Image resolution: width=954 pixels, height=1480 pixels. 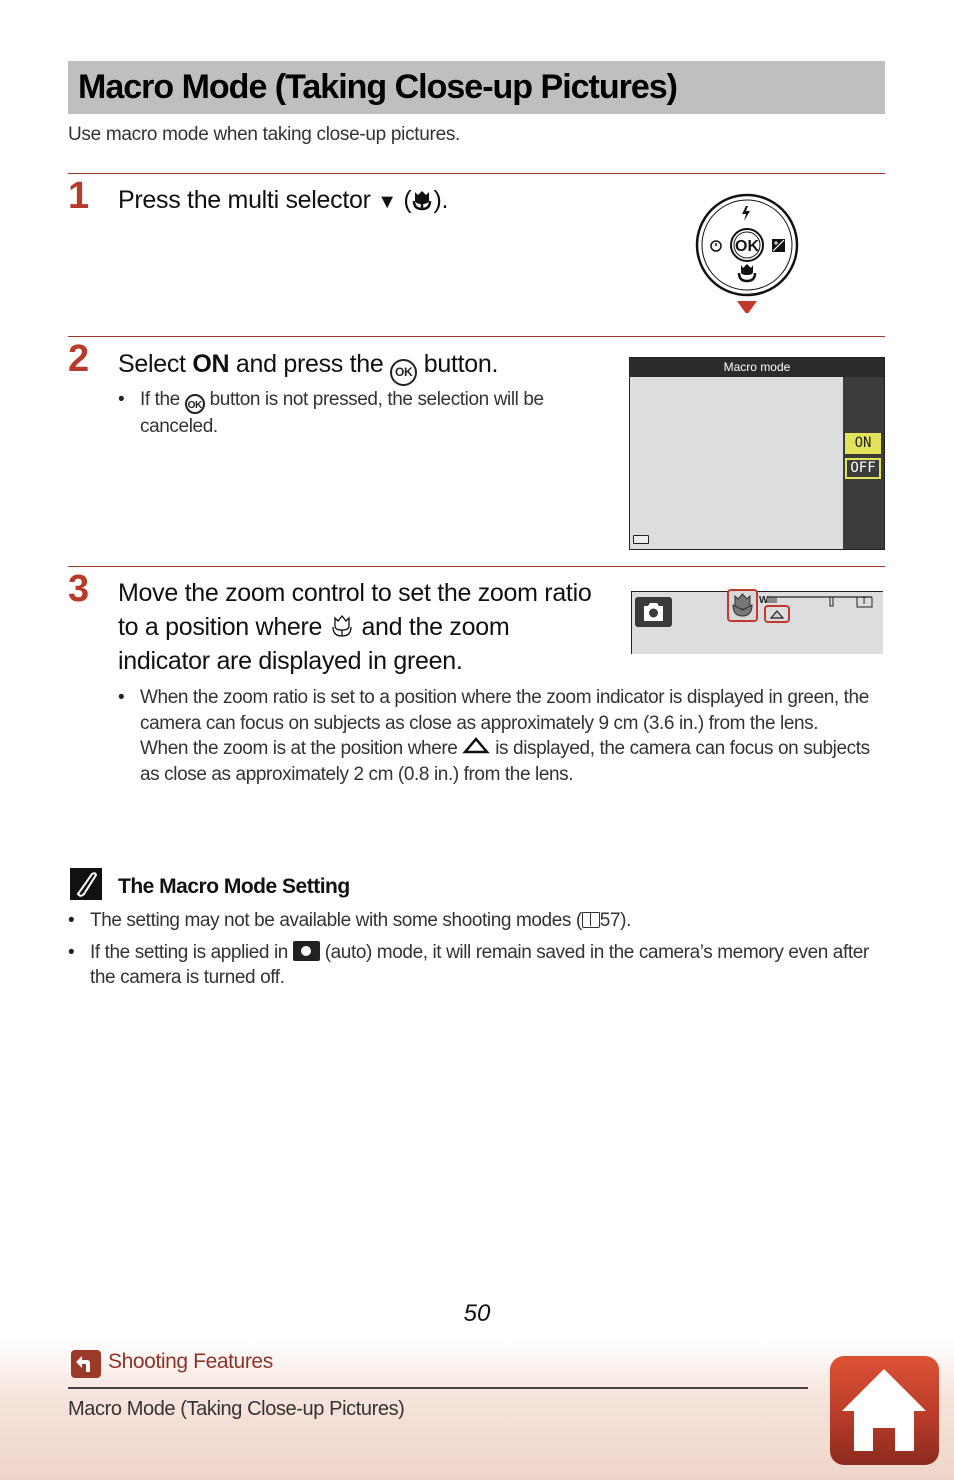 What do you see at coordinates (378, 87) in the screenshot?
I see `page-title: Macro Mode (Taking Close-up Pictures)` at bounding box center [378, 87].